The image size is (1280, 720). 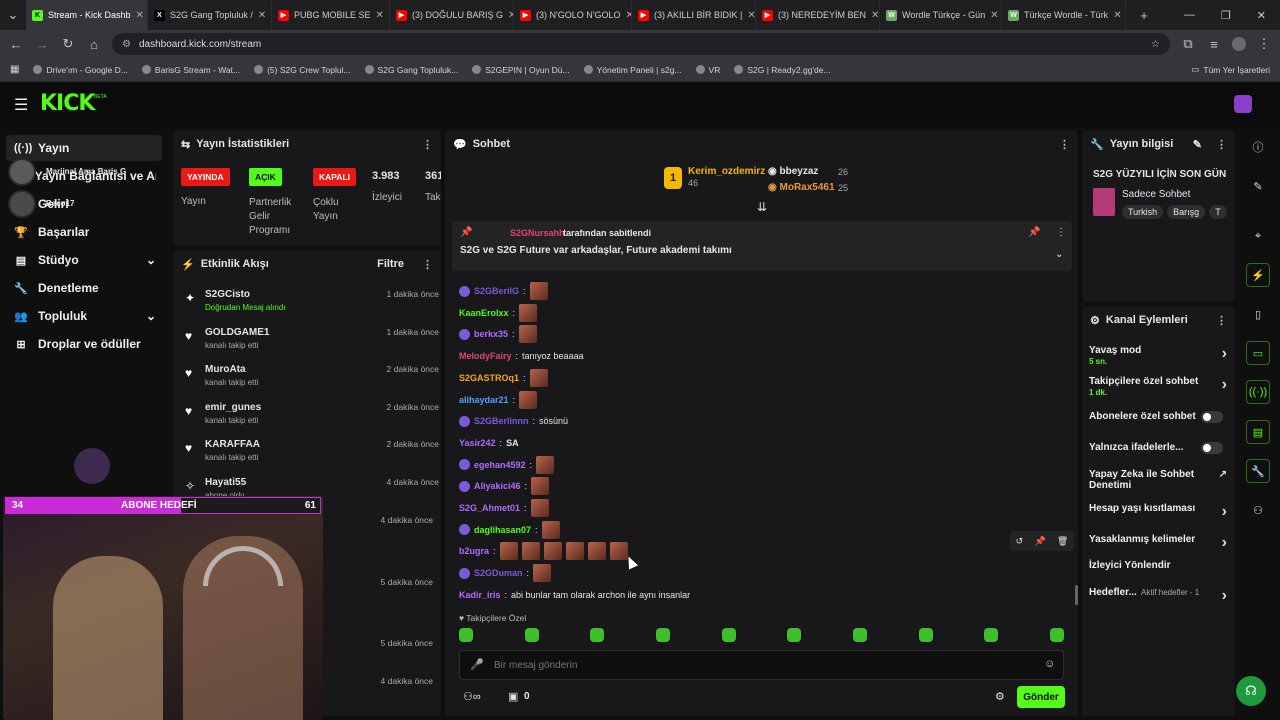 What do you see at coordinates (427, 144) in the screenshot?
I see `stats-menu-icon: ⋮` at bounding box center [427, 144].